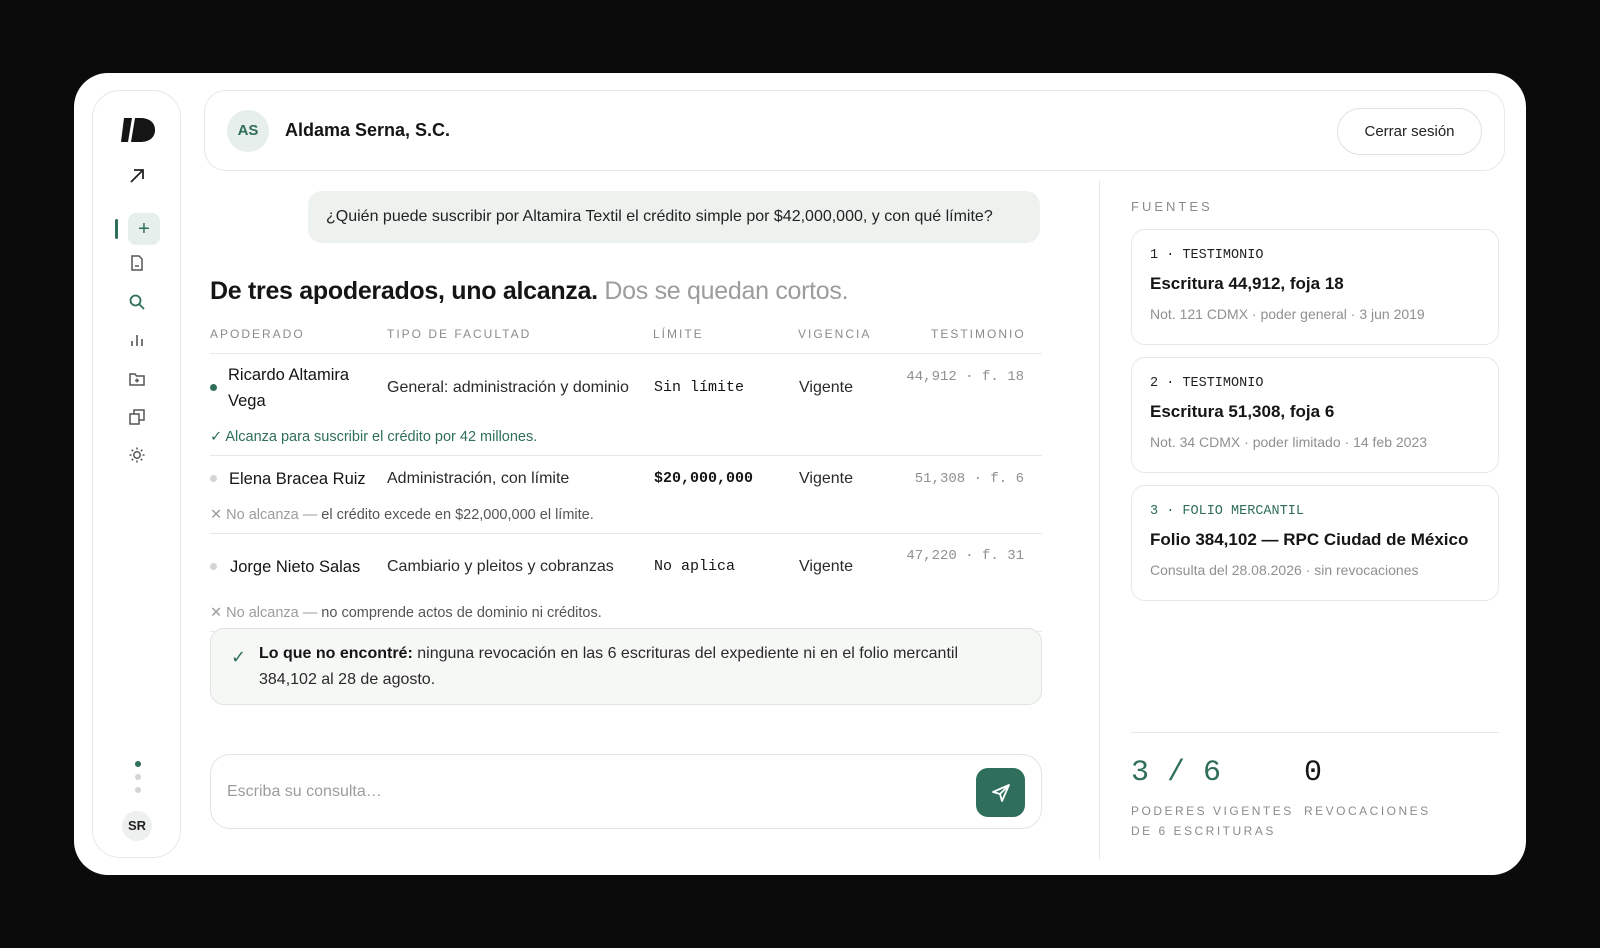 The width and height of the screenshot is (1600, 948). What do you see at coordinates (978, 334) in the screenshot?
I see `col-testimonio: TESTIMONIO` at bounding box center [978, 334].